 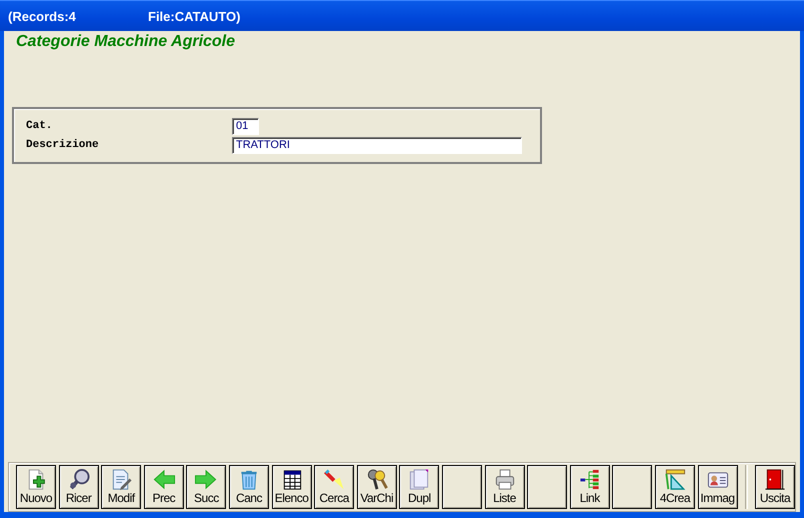 What do you see at coordinates (377, 145) in the screenshot?
I see `input-field: TRATTORI` at bounding box center [377, 145].